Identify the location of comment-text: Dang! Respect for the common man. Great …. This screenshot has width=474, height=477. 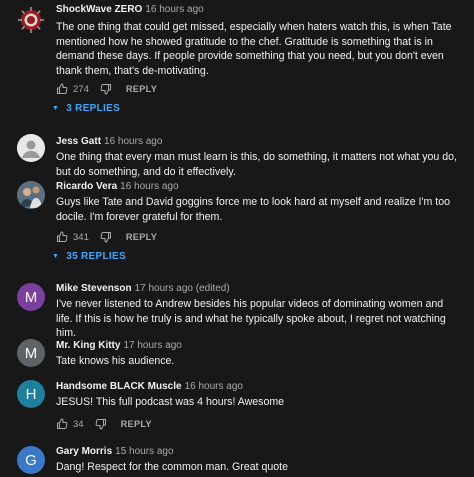
(172, 467).